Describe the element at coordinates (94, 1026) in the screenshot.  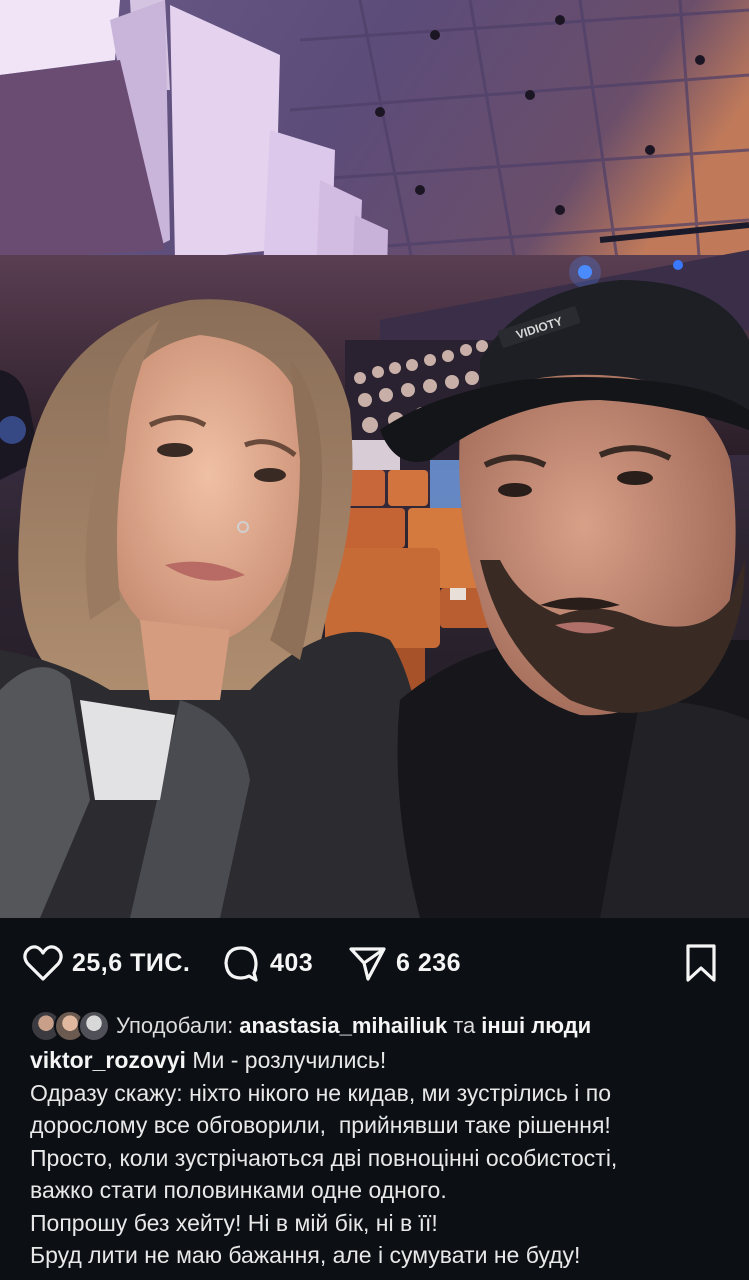
I see `avatar` at that location.